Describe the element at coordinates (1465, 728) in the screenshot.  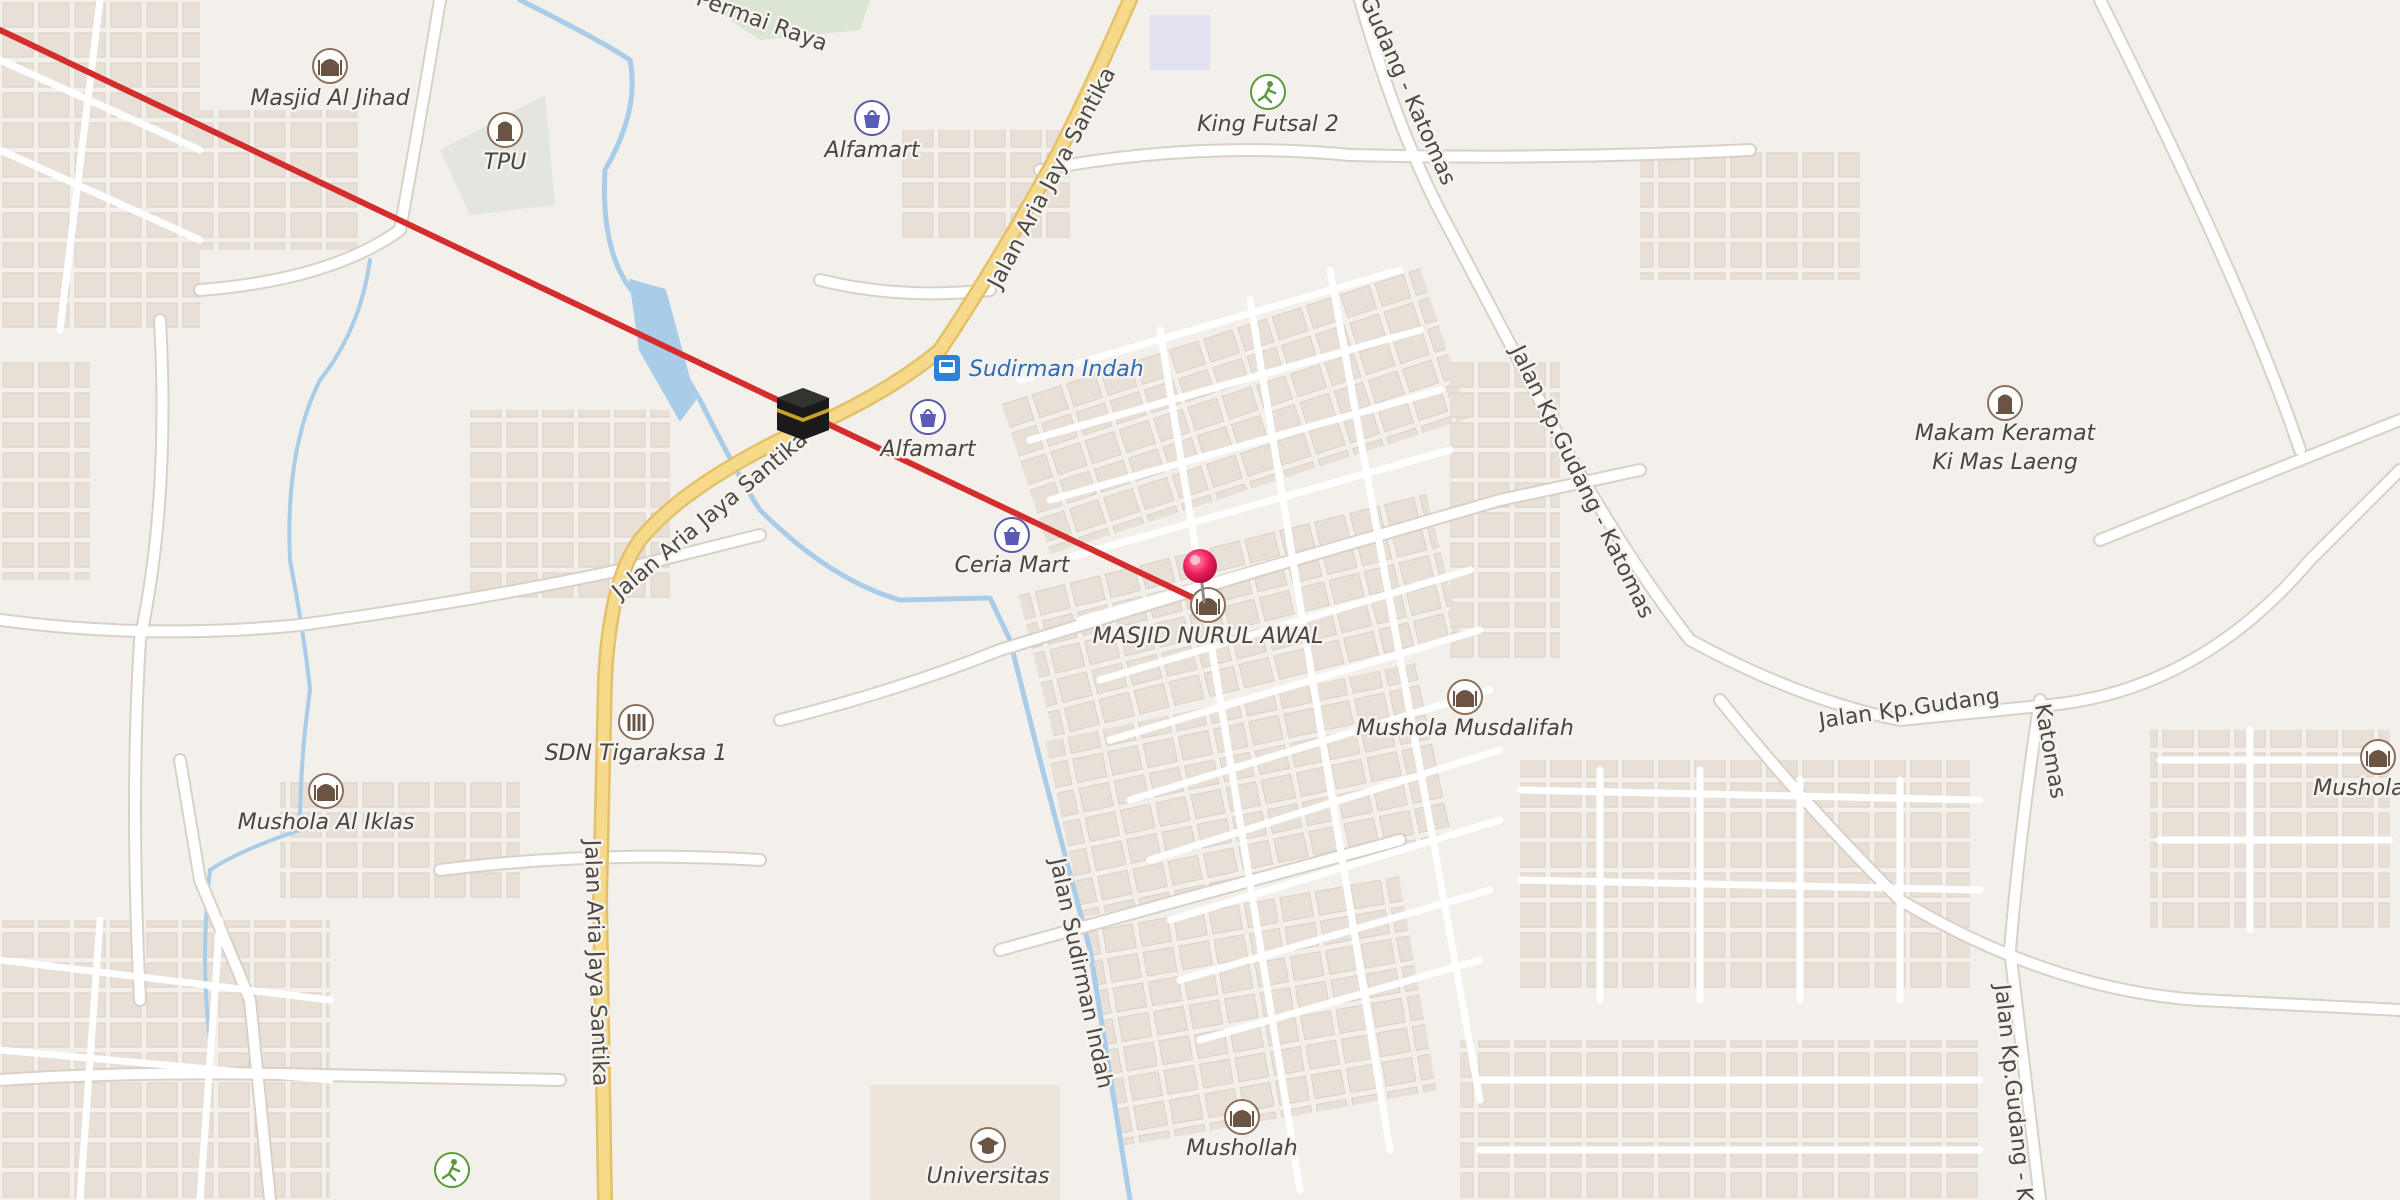
I see `poi-label: Mushola Musdalifah` at that location.